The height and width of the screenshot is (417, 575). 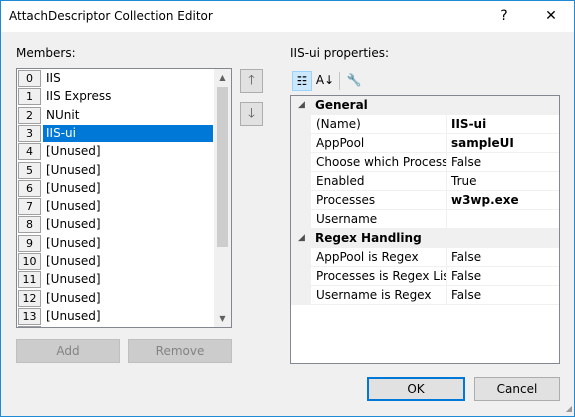 I want to click on property-row: Processes w3wp.exe, so click(x=425, y=200).